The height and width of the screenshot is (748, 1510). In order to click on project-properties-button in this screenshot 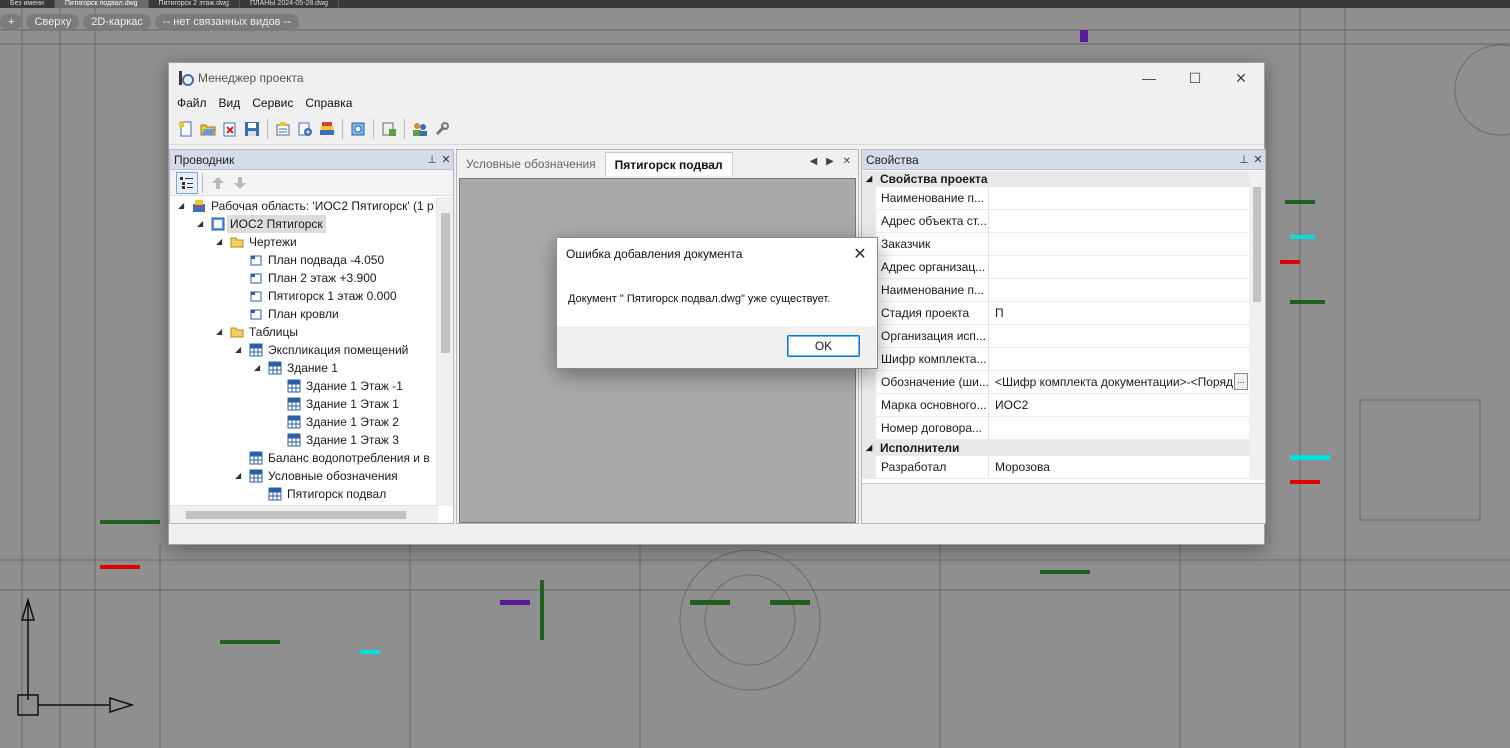, I will do `click(283, 129)`.